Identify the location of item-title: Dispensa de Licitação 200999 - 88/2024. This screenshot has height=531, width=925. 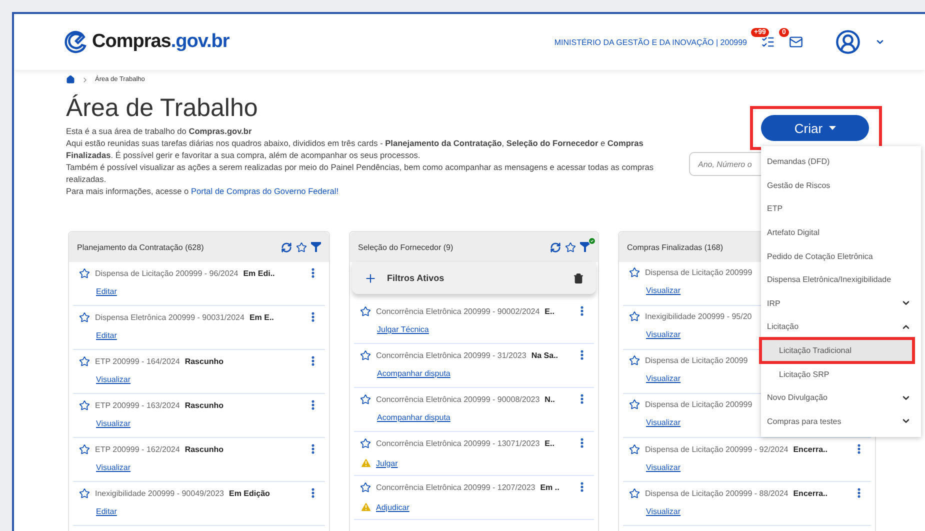
(716, 493).